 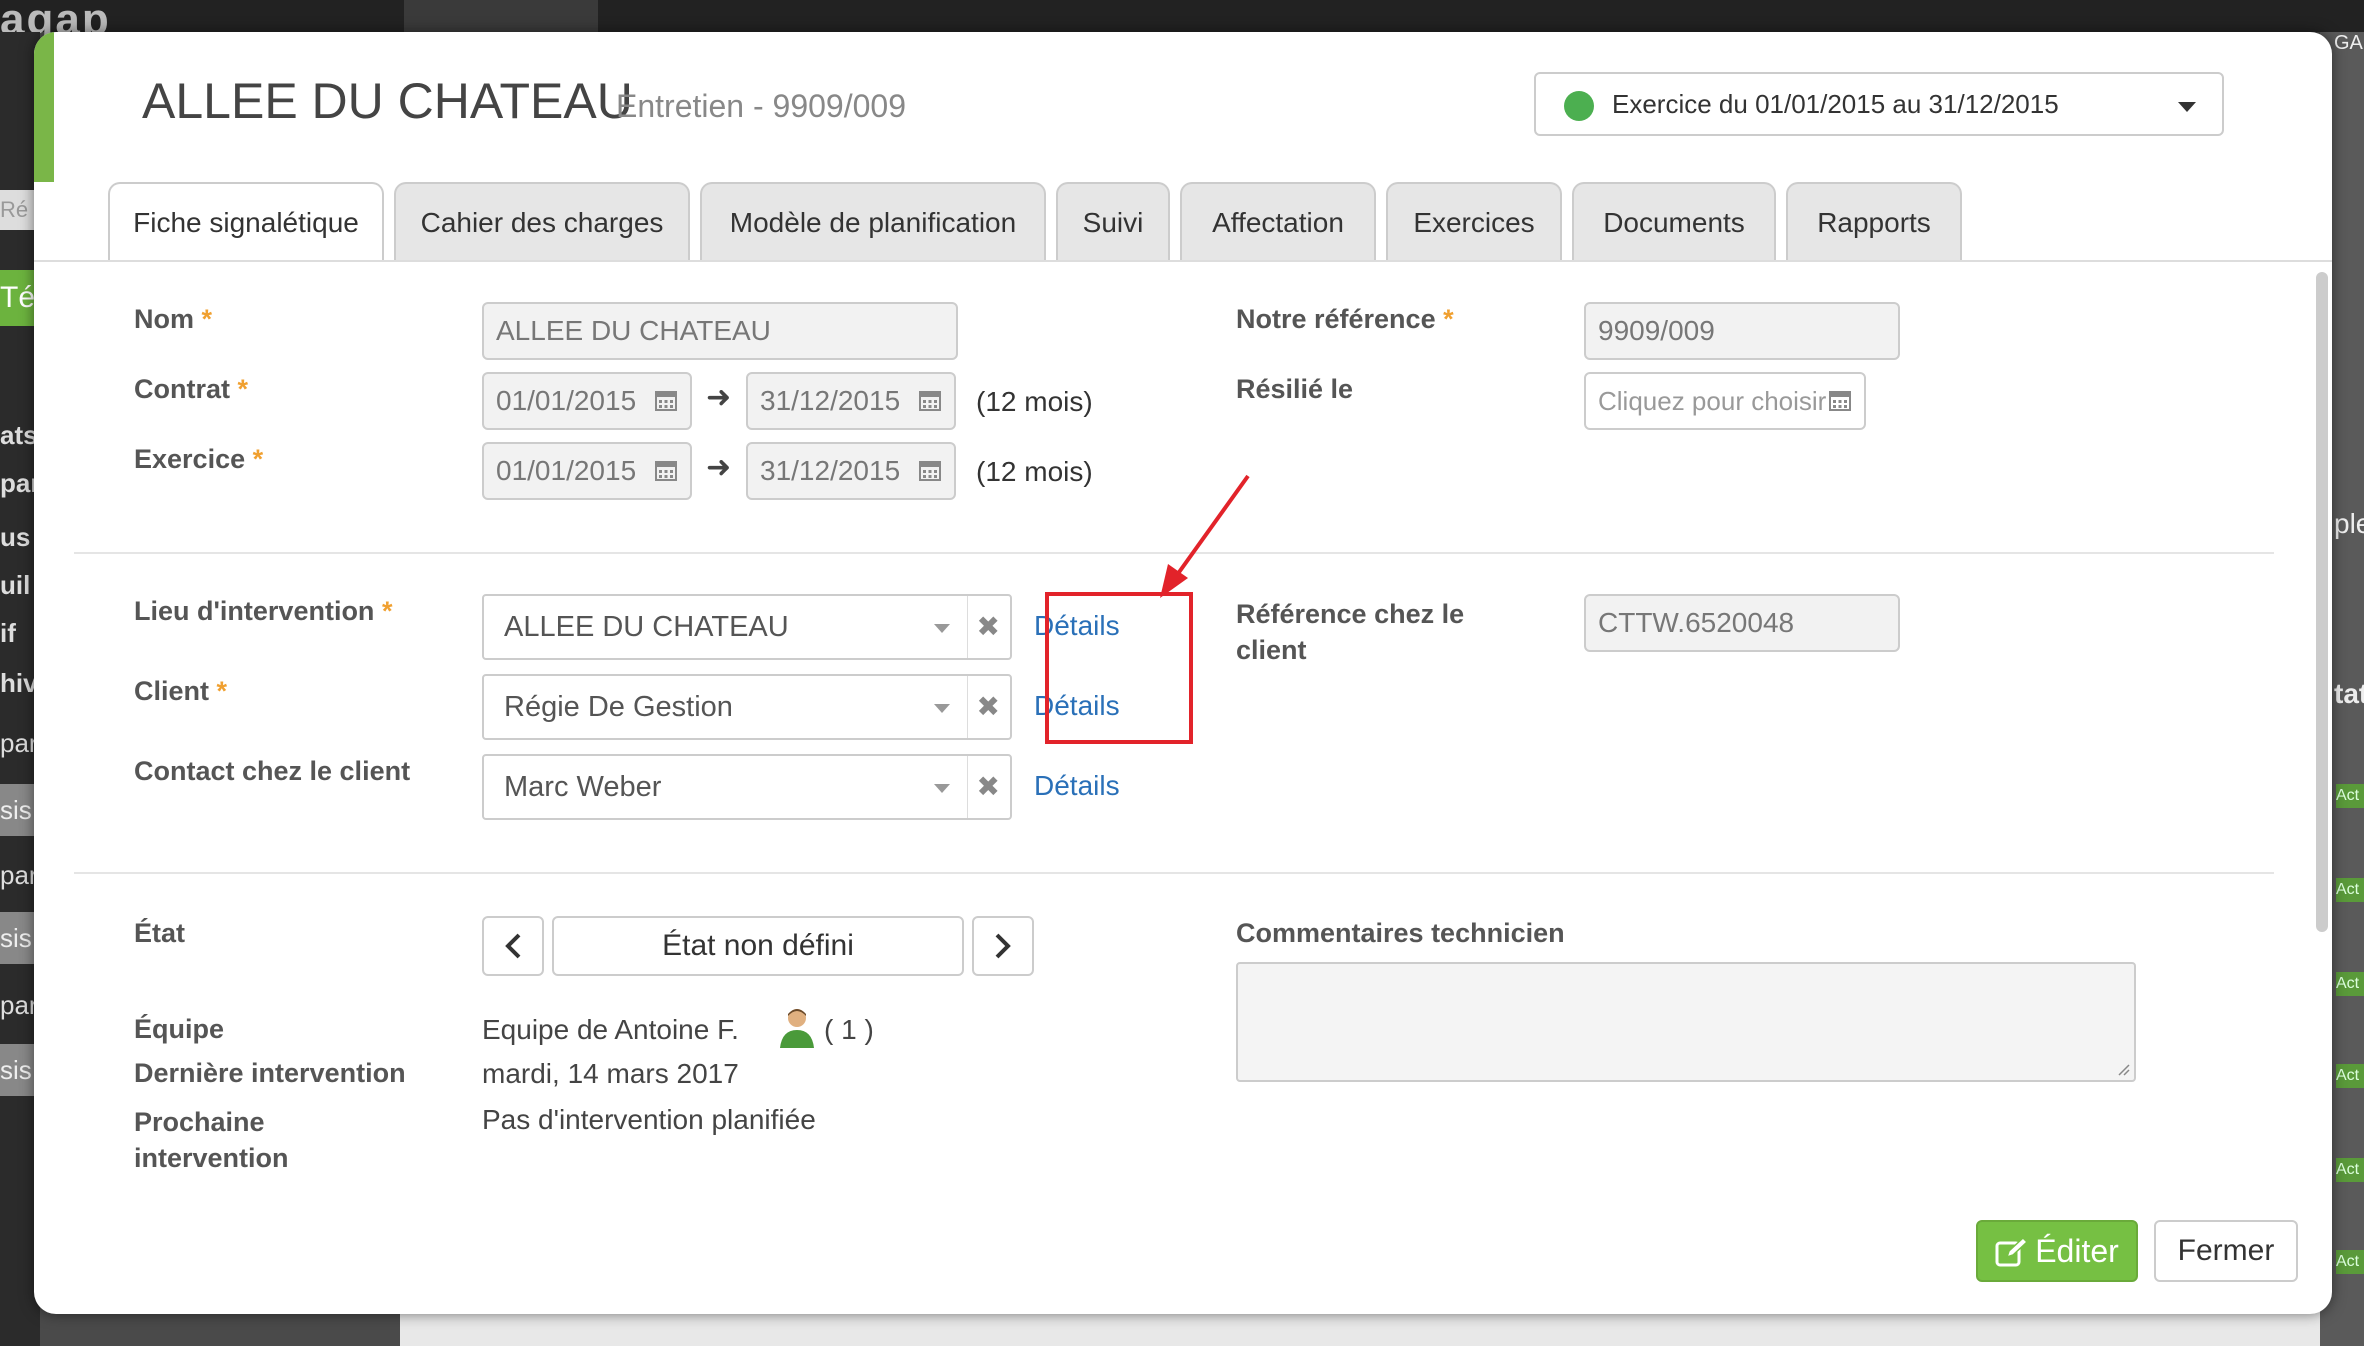 What do you see at coordinates (2349, 523) in the screenshot?
I see `background-right-label: ple` at bounding box center [2349, 523].